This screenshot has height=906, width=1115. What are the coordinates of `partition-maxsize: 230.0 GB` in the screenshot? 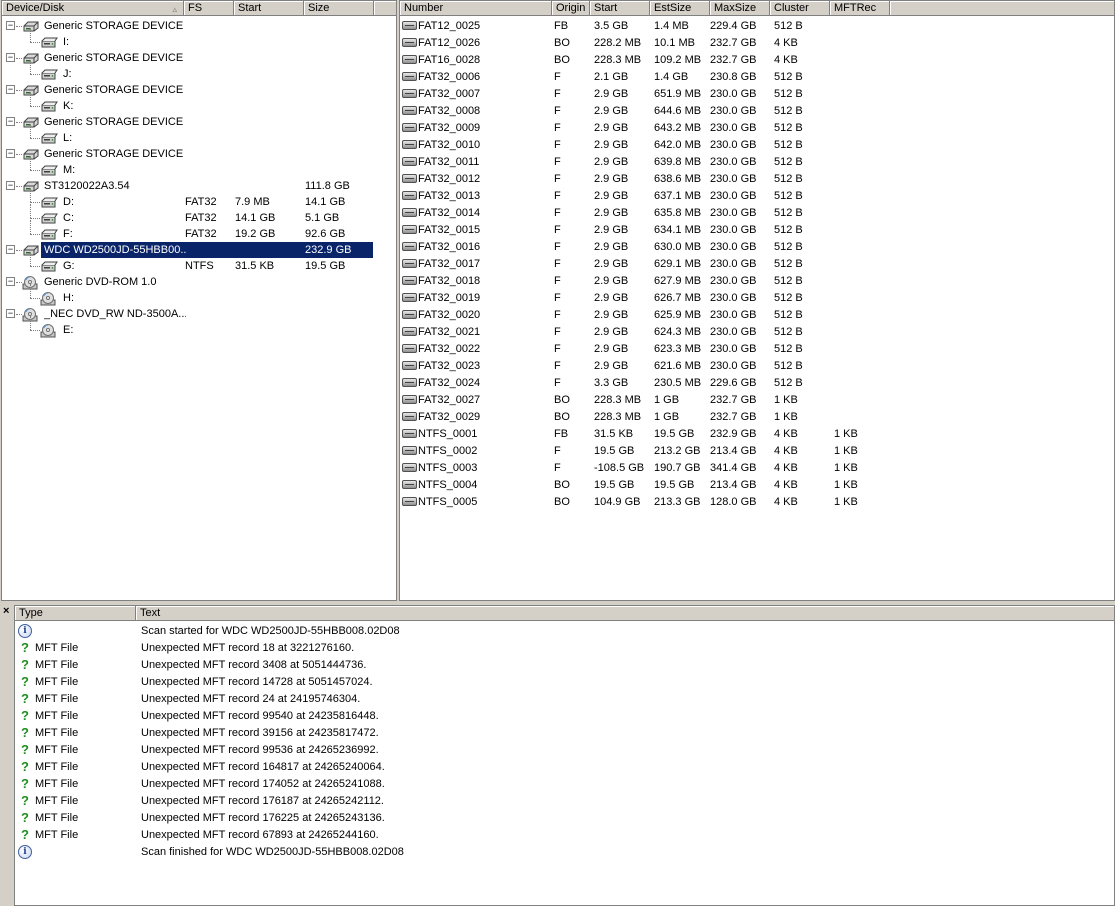 It's located at (733, 162).